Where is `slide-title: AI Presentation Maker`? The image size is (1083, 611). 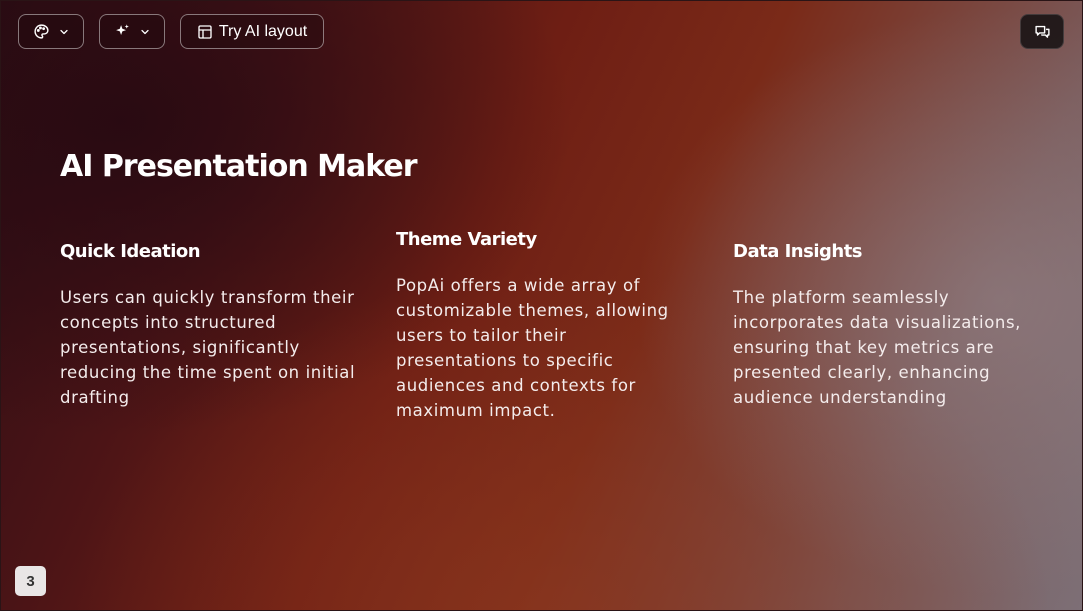
slide-title: AI Presentation Maker is located at coordinates (239, 166).